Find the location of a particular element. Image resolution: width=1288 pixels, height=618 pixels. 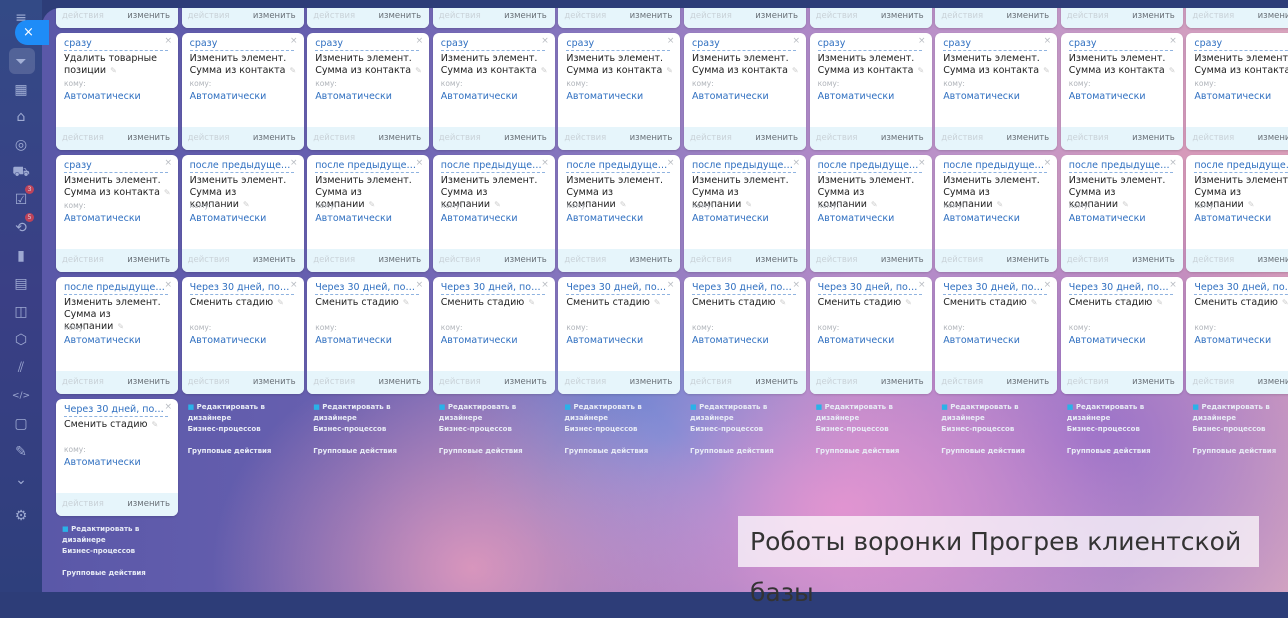

funnel-icon: ⏷ is located at coordinates (21, 62).